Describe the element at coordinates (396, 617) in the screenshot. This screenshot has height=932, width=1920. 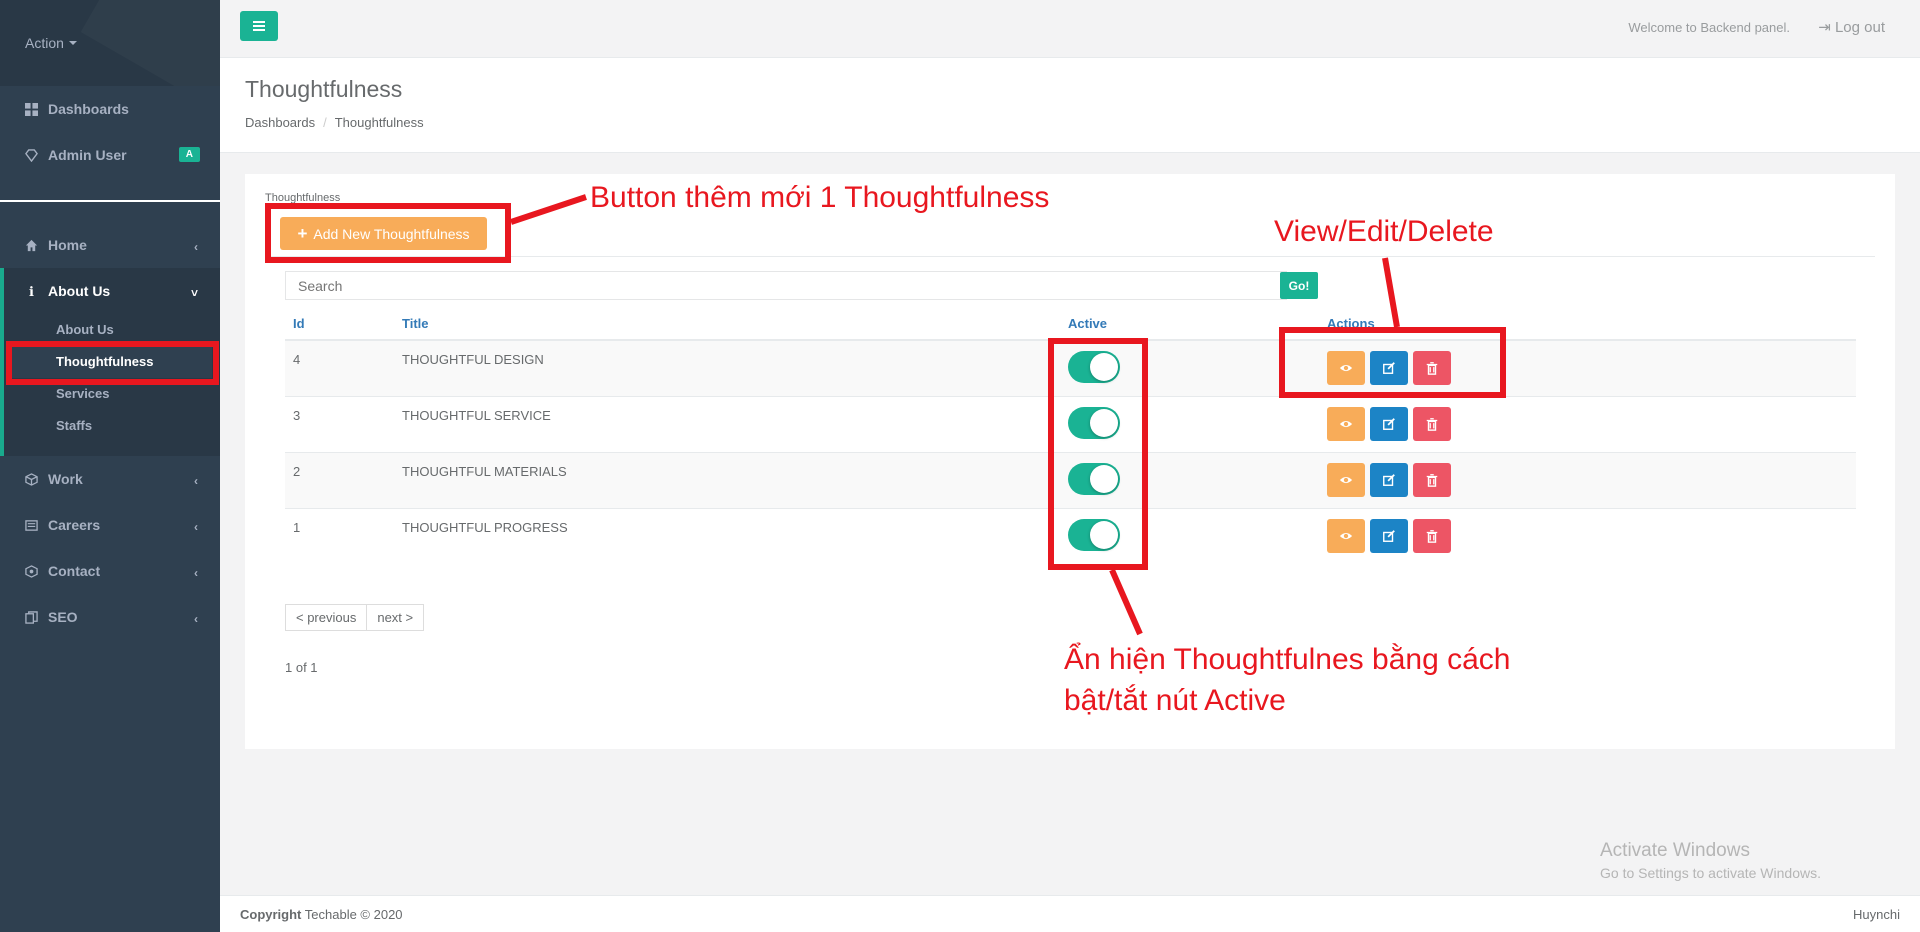
I see `next-page-button: next >` at that location.